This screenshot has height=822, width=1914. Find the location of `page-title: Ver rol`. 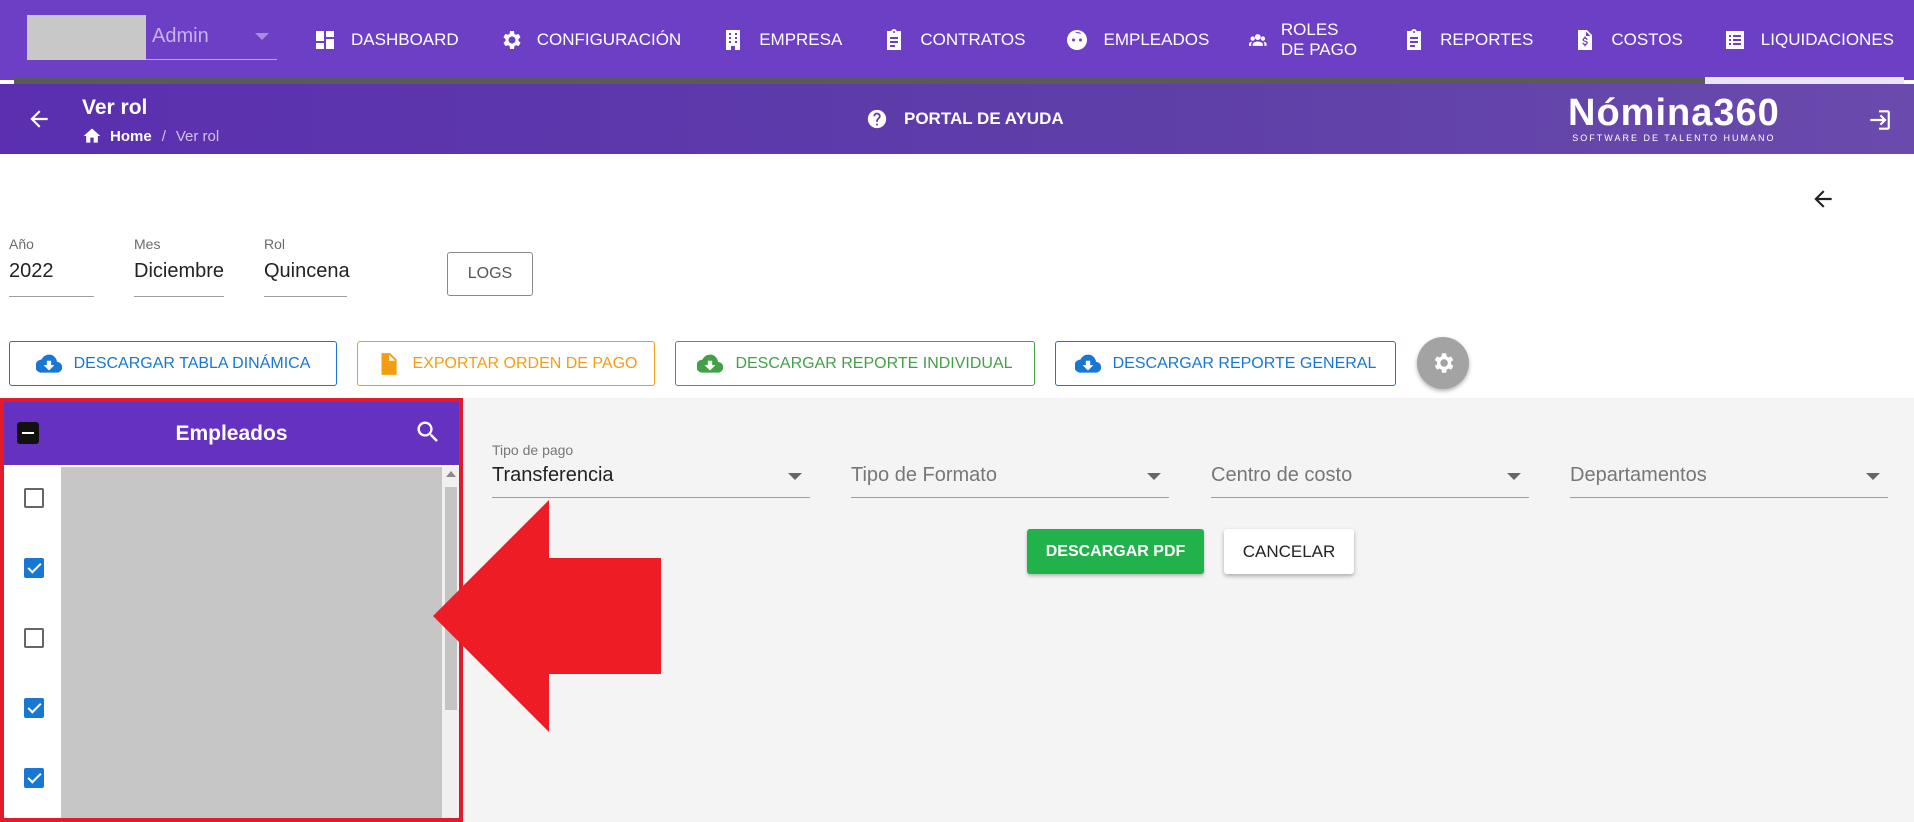

page-title: Ver rol is located at coordinates (115, 107).